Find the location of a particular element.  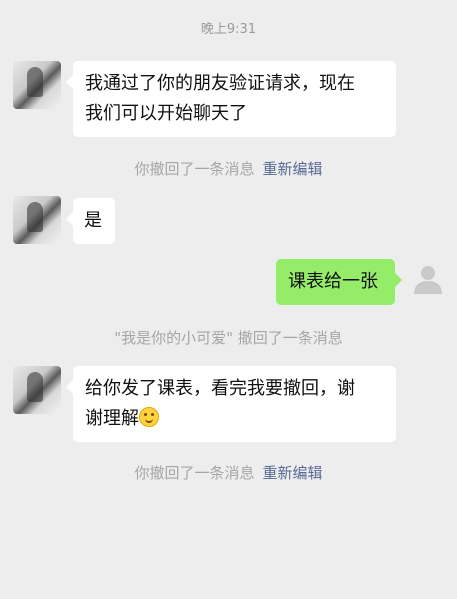

recall-notice: "我是你的小可爱" 撤回了一条消息 is located at coordinates (228, 337).